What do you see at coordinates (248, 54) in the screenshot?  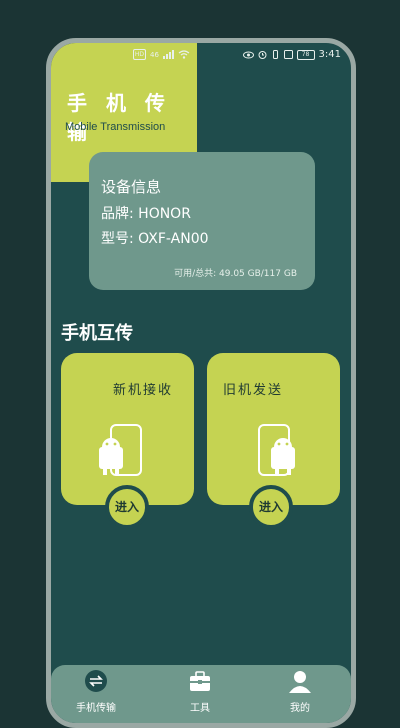 I see `eye-icon` at bounding box center [248, 54].